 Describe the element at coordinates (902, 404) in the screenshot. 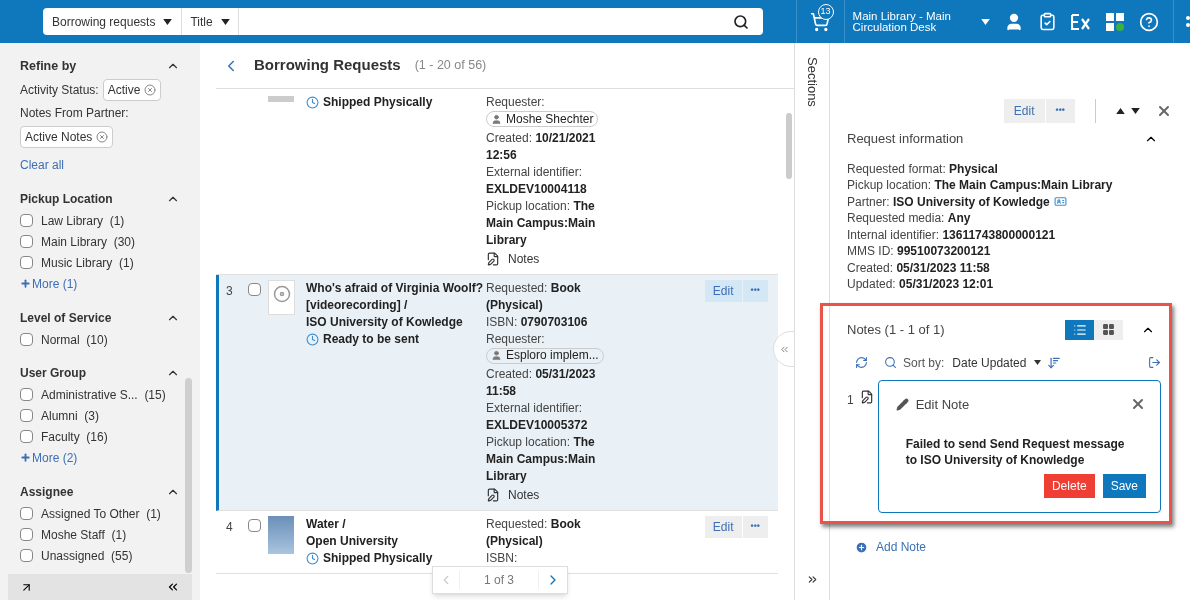

I see `pencil-icon` at that location.